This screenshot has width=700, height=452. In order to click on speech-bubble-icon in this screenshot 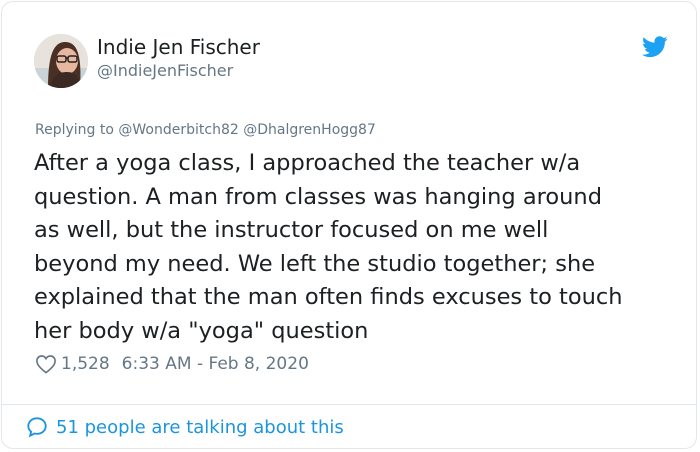, I will do `click(37, 427)`.